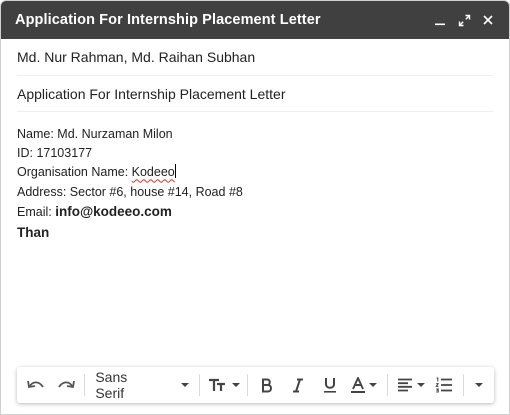 Image resolution: width=510 pixels, height=415 pixels. Describe the element at coordinates (330, 385) in the screenshot. I see `underline-icon` at that location.